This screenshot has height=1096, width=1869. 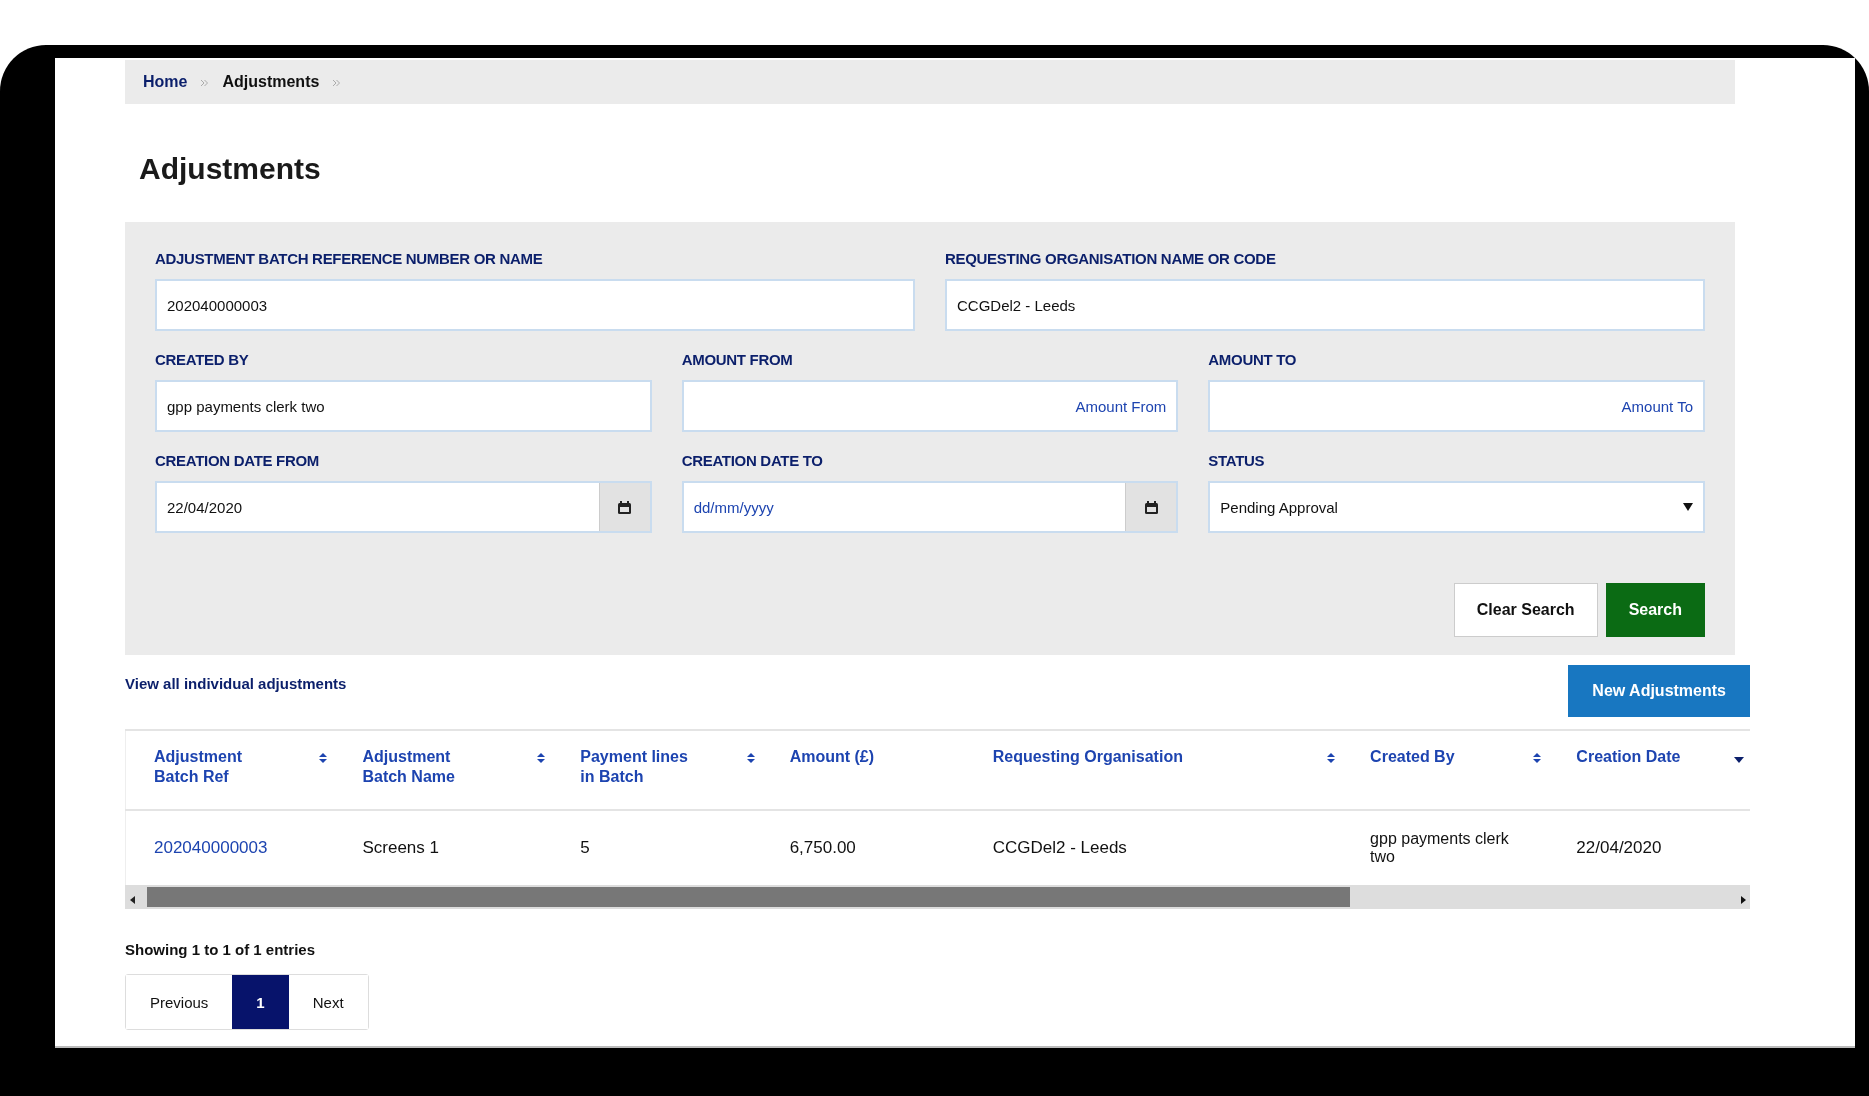 I want to click on horizontal-scrollbar, so click(x=937, y=897).